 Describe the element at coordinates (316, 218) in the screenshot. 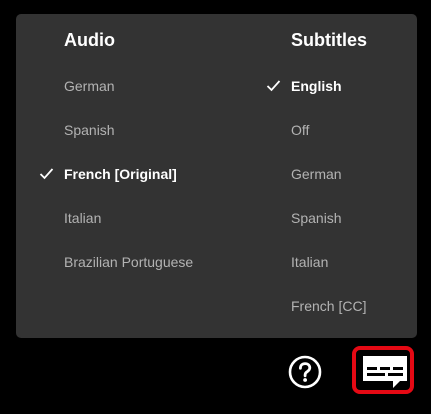

I see `subtitle-option-label: Spanish` at that location.